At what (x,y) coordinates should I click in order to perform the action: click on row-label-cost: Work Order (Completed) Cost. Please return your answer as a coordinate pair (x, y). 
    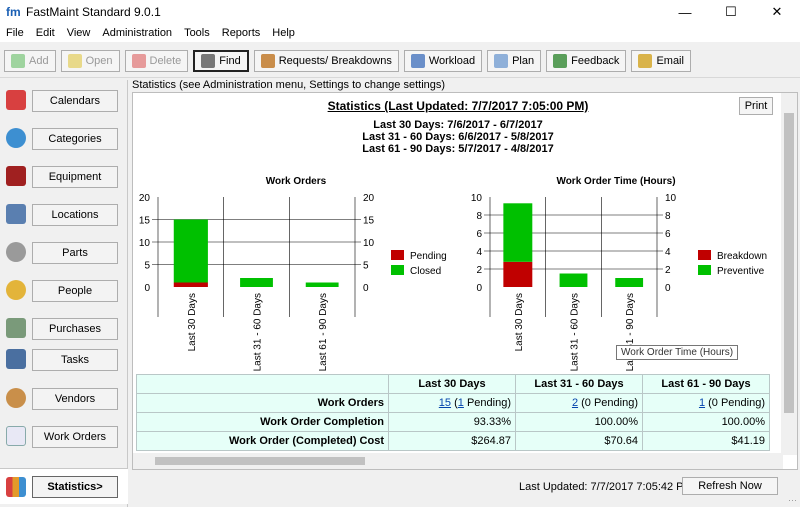
    Looking at the image, I should click on (262, 441).